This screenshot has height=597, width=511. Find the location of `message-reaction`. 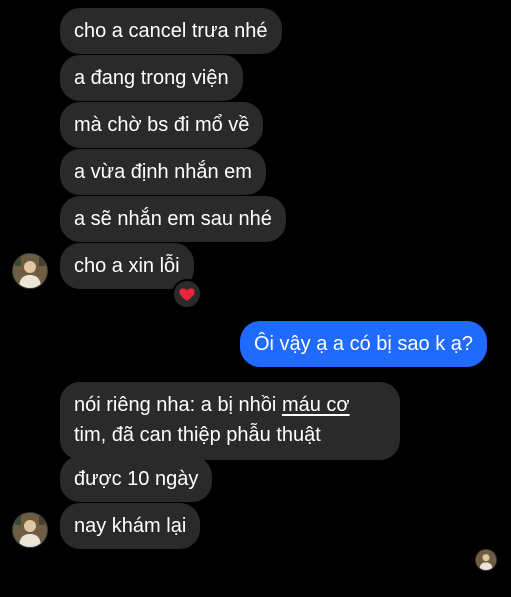

message-reaction is located at coordinates (187, 294).